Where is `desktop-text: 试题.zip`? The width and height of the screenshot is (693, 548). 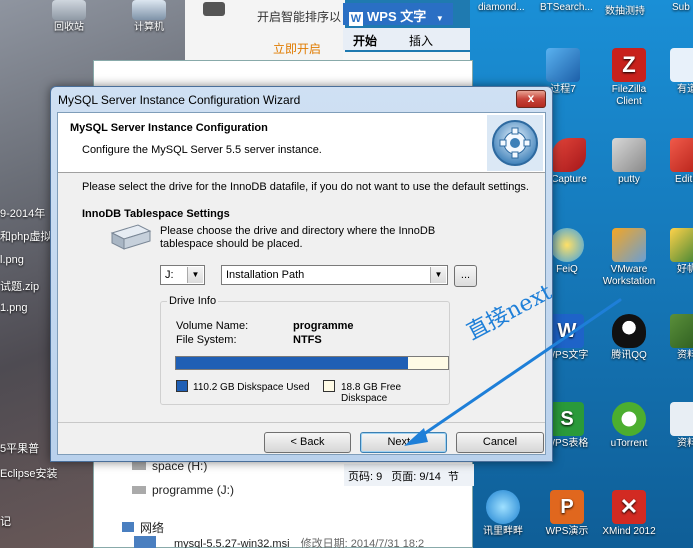
desktop-text: 试题.zip is located at coordinates (19, 286).